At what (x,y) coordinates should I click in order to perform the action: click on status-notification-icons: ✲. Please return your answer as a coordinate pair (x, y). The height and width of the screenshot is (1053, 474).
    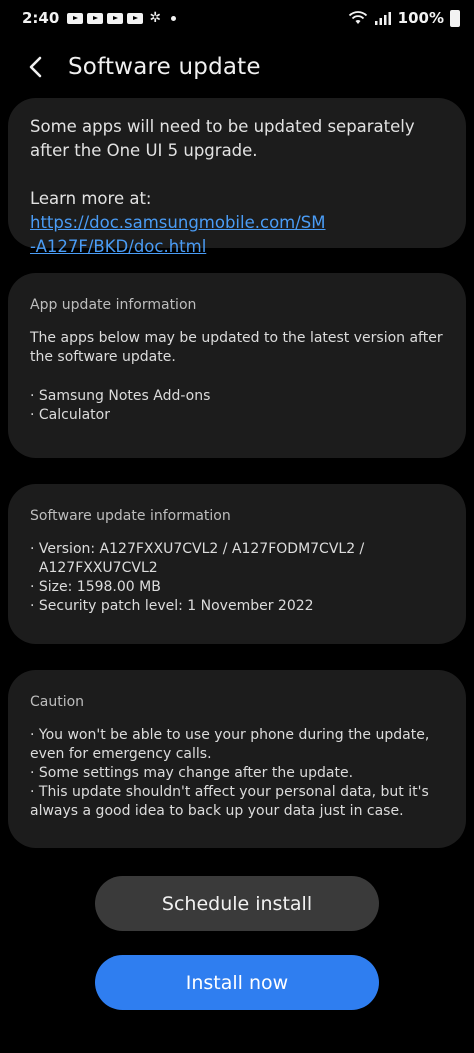
    Looking at the image, I should click on (122, 18).